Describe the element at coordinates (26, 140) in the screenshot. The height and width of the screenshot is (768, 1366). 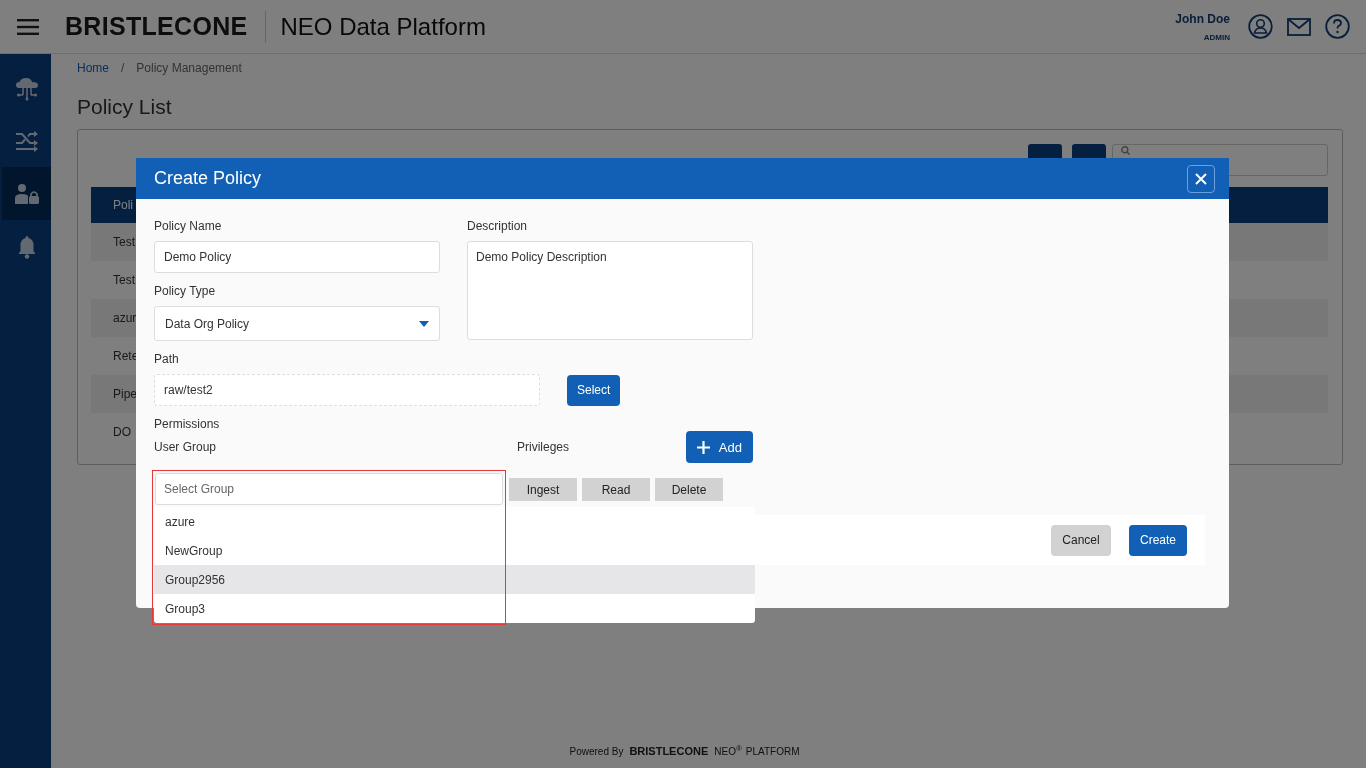
I see `shuffle-icon` at that location.